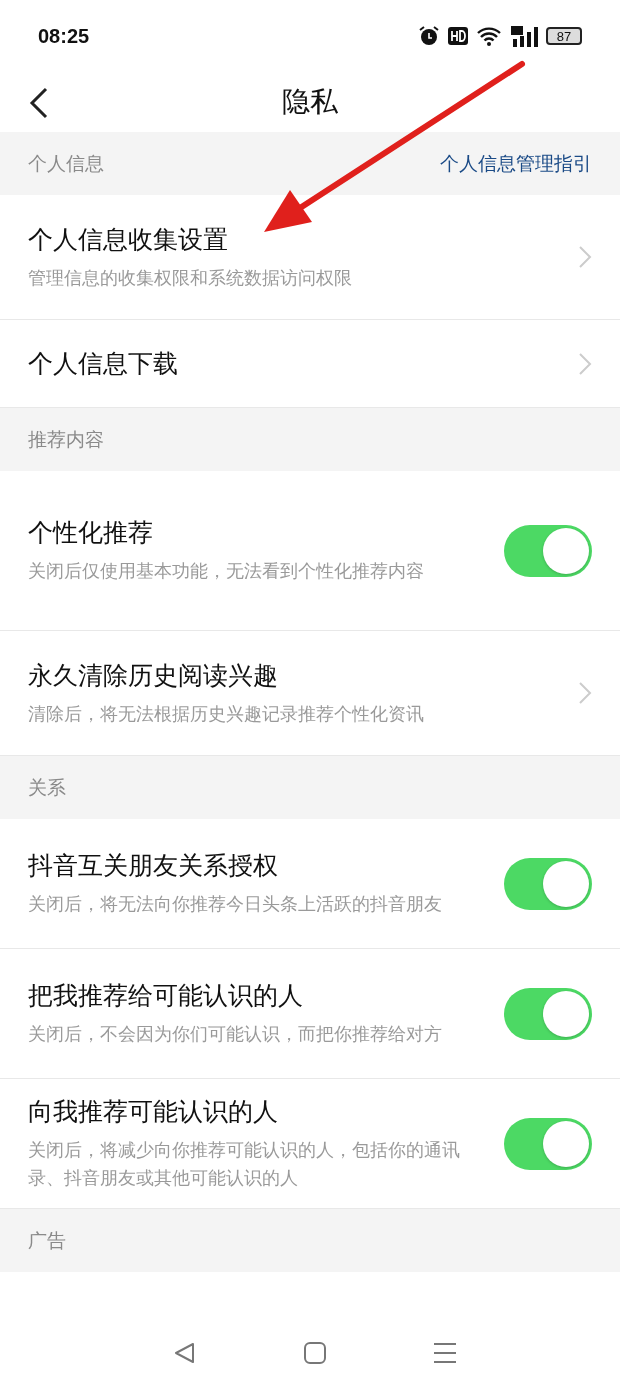 The height and width of the screenshot is (1386, 620). What do you see at coordinates (153, 866) in the screenshot?
I see `row-title: 抖音互关朋友关系授权` at bounding box center [153, 866].